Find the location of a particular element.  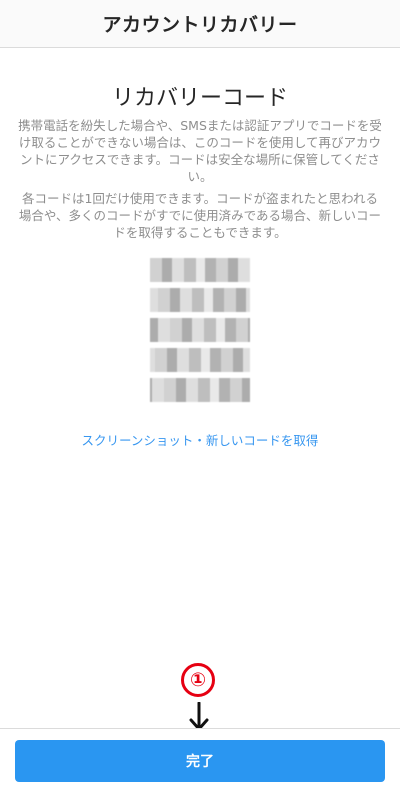

recovery-code-list is located at coordinates (200, 333).